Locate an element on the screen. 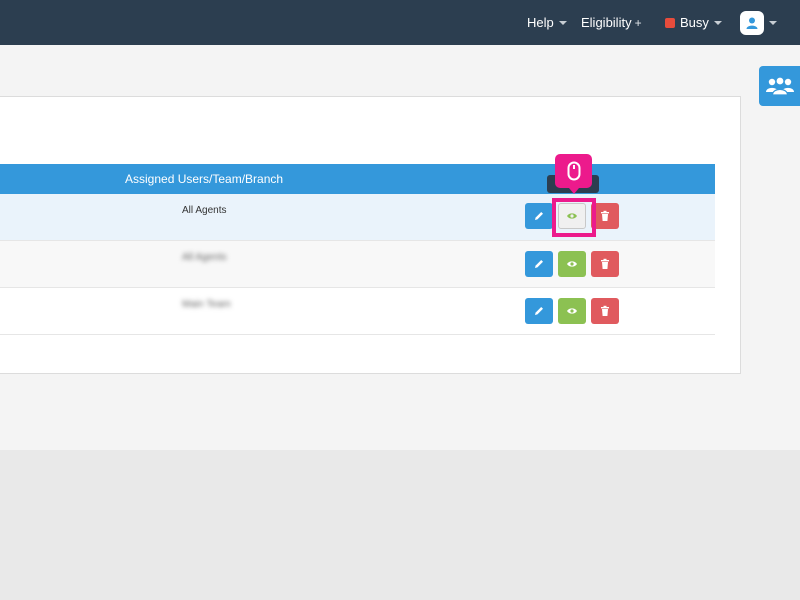 This screenshot has width=800, height=600. user-menu is located at coordinates (758, 22).